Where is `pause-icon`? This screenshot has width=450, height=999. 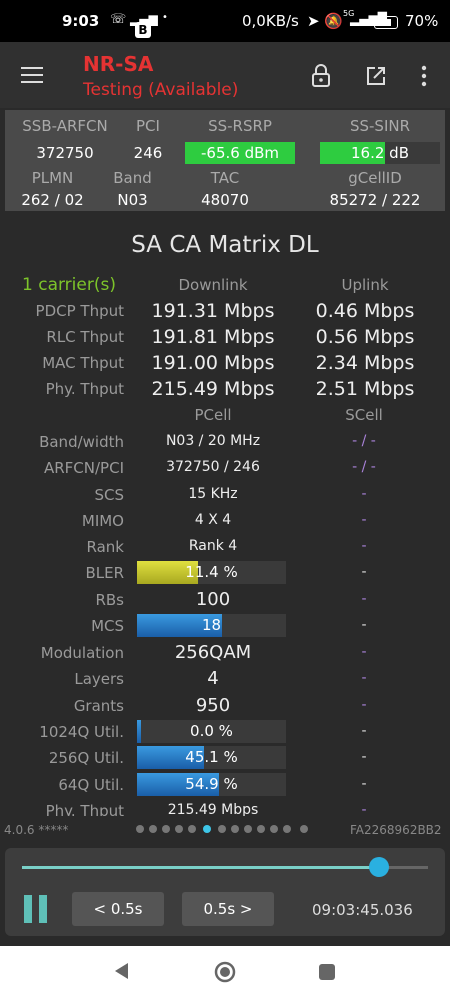 pause-icon is located at coordinates (36, 909).